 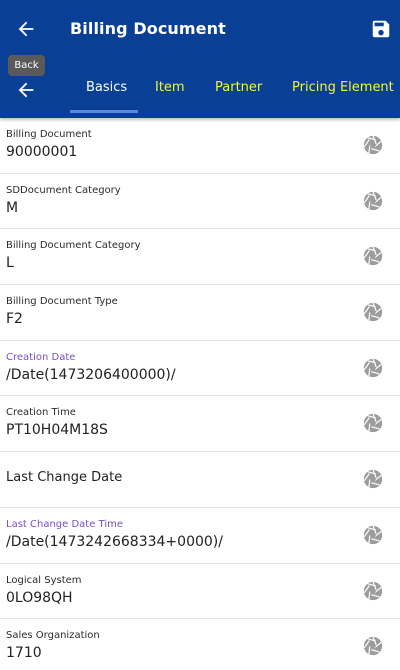 What do you see at coordinates (91, 374) in the screenshot?
I see `field-value: /Date(1473206400000)/` at bounding box center [91, 374].